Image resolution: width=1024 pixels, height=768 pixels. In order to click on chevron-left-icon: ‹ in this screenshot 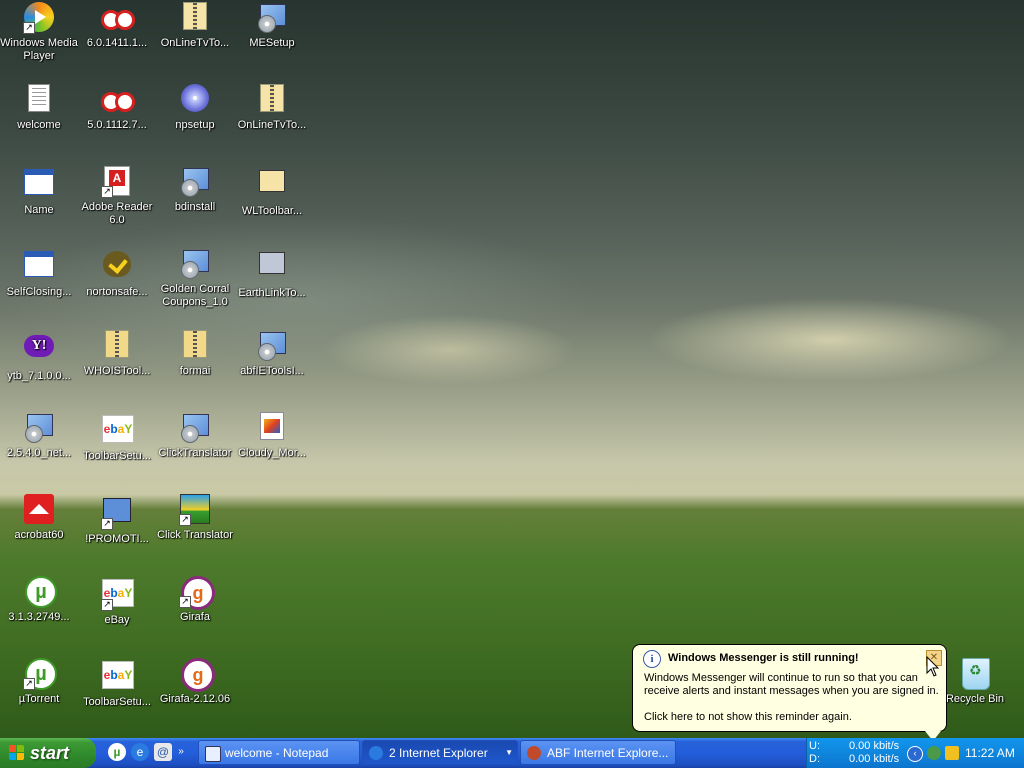, I will do `click(915, 754)`.